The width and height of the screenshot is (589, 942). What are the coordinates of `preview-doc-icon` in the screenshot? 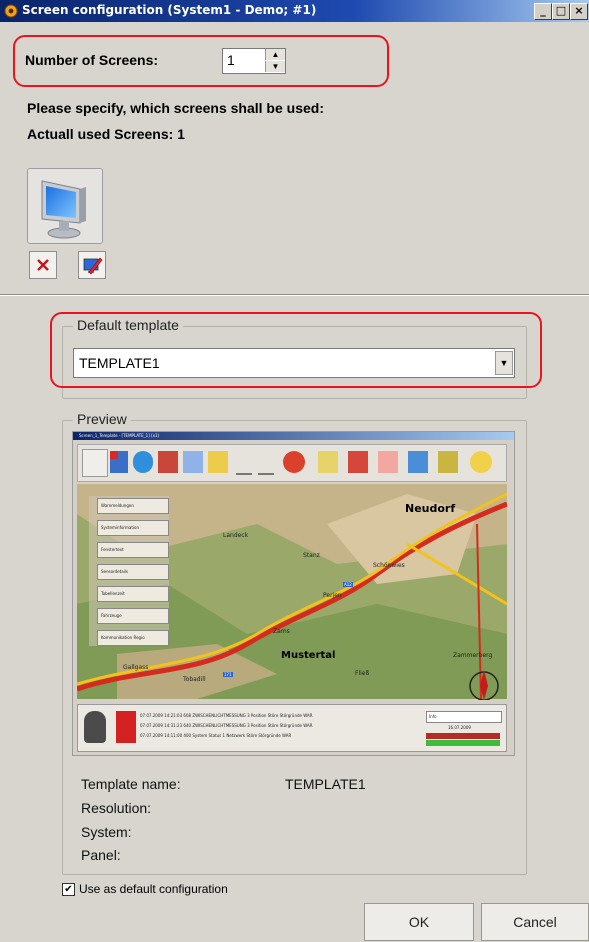 It's located at (218, 462).